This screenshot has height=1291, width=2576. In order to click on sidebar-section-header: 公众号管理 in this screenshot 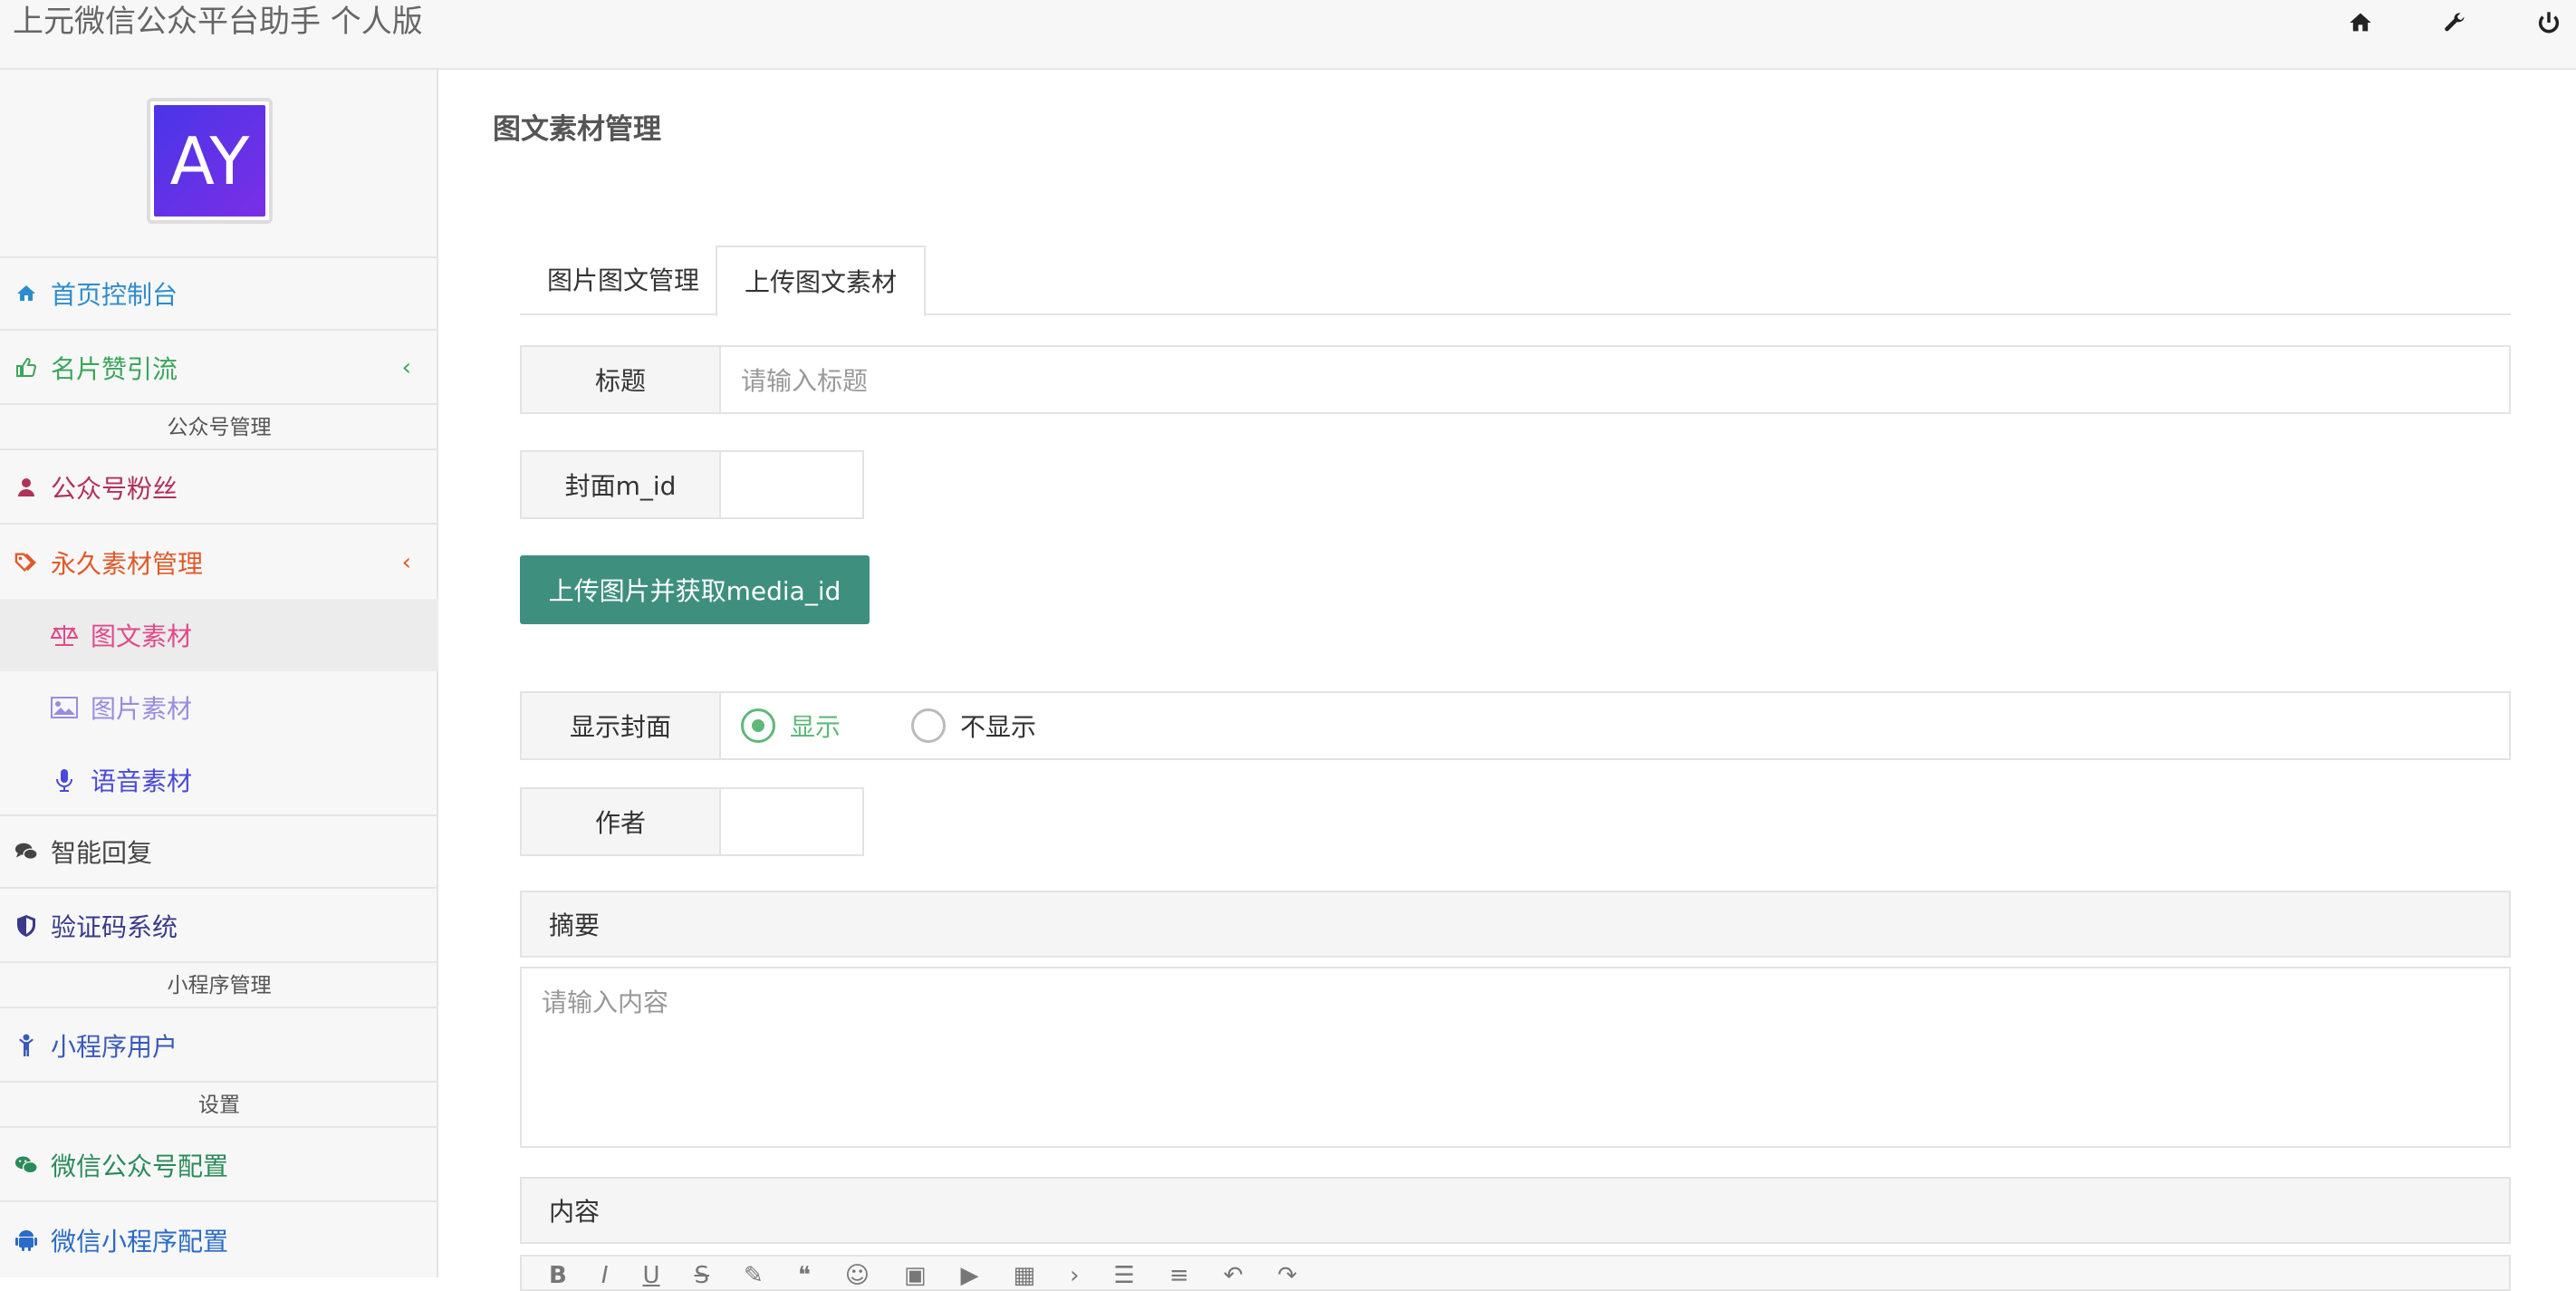, I will do `click(219, 428)`.